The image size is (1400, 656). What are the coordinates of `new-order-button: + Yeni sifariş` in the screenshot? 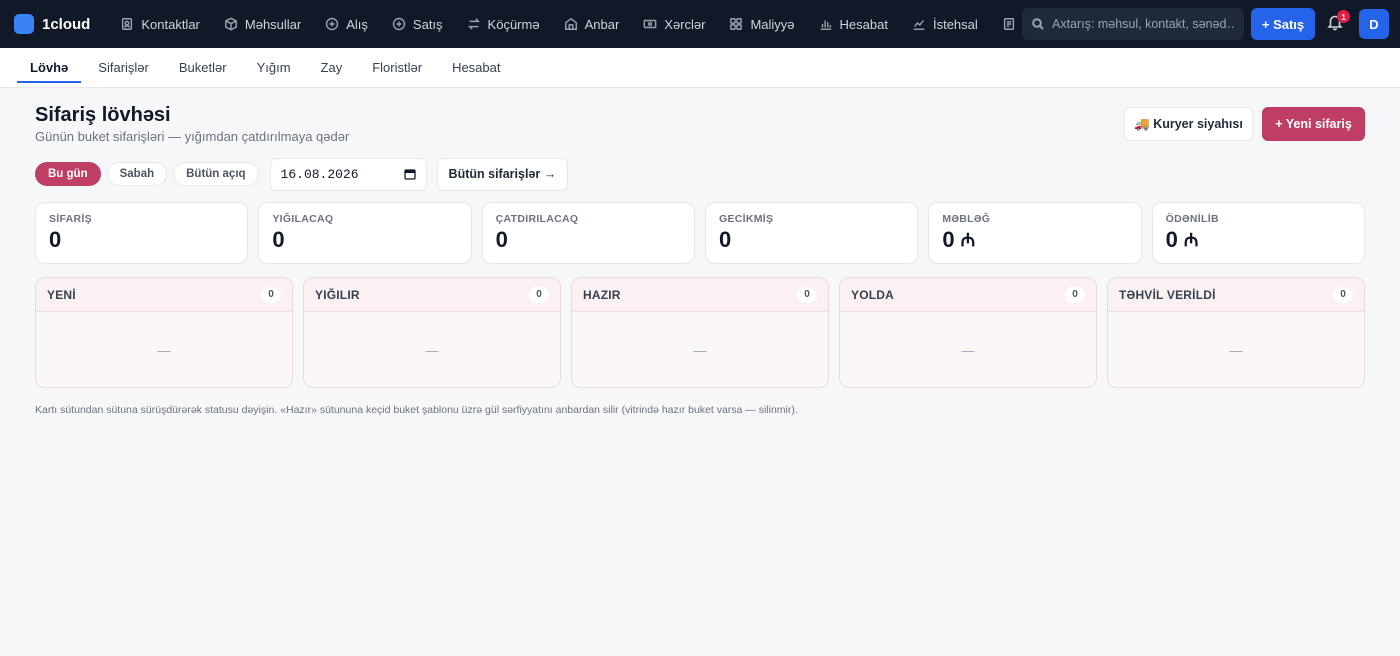 It's located at (1313, 124).